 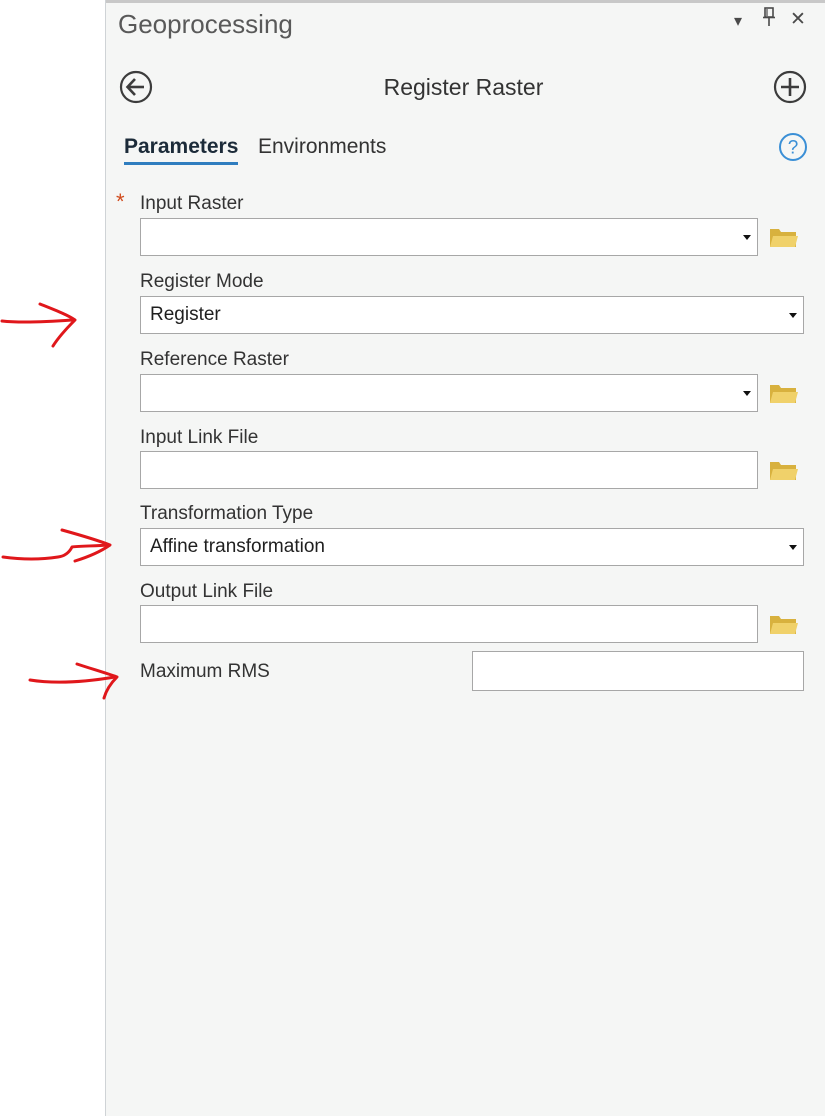 I want to click on input-link-file-field, so click(x=449, y=470).